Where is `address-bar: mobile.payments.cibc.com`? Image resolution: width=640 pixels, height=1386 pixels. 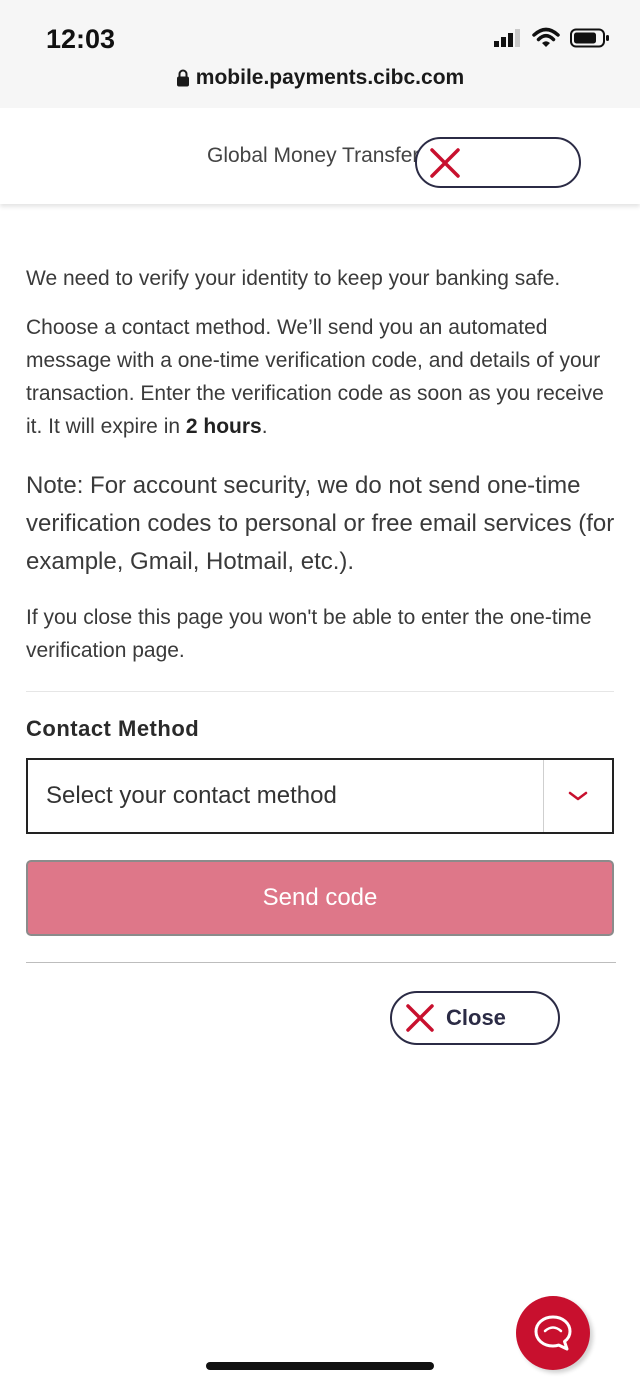
address-bar: mobile.payments.cibc.com is located at coordinates (320, 78).